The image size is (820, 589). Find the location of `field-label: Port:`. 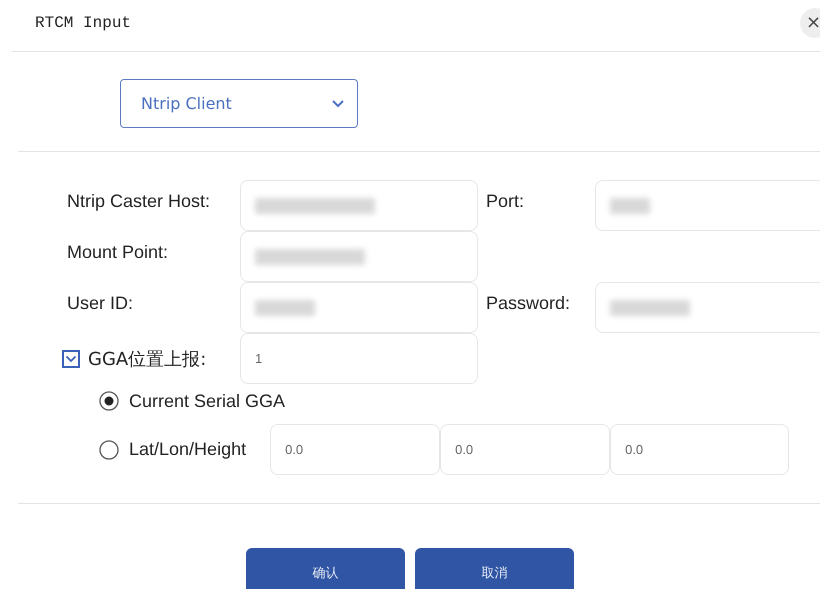

field-label: Port: is located at coordinates (505, 201).